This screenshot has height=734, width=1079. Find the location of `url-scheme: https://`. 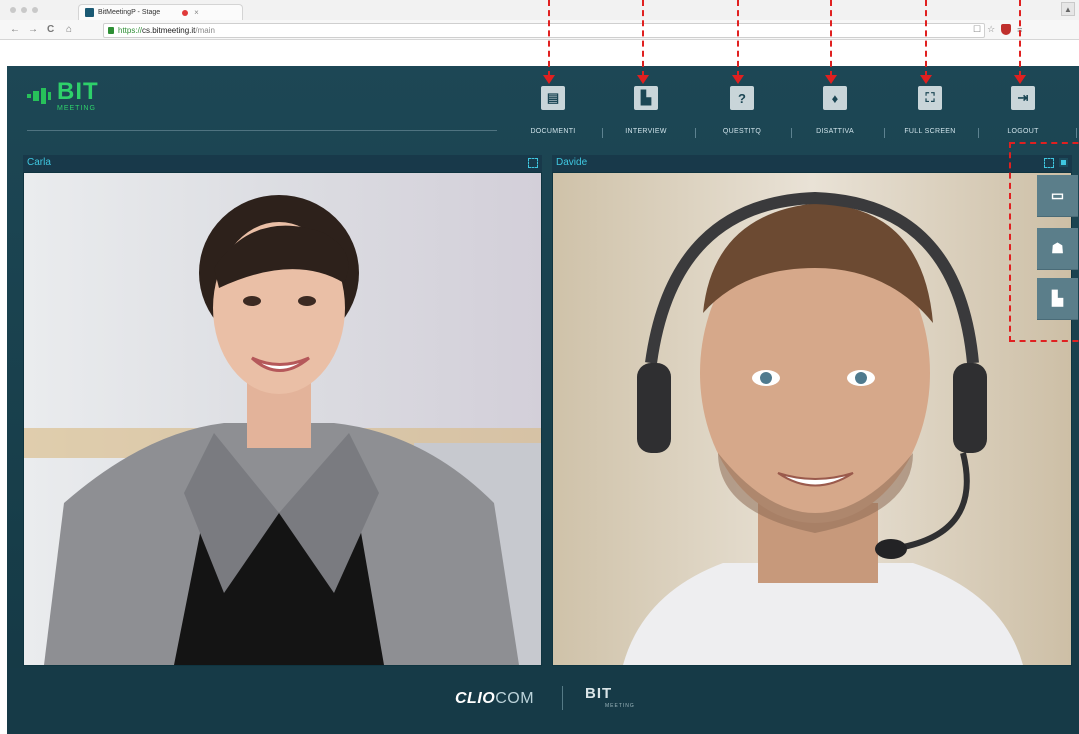

url-scheme: https:// is located at coordinates (130, 30).